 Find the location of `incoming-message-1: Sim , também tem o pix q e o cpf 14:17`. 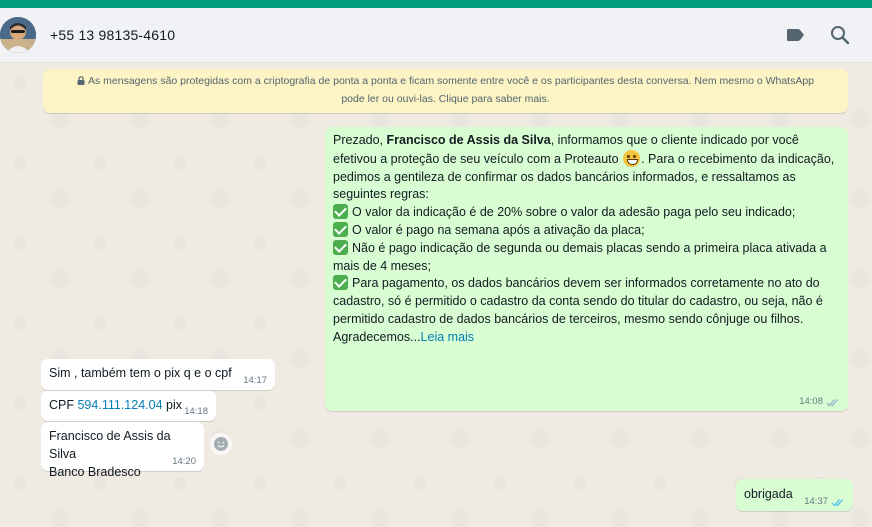

incoming-message-1: Sim , também tem o pix q e o cpf 14:17 is located at coordinates (158, 374).